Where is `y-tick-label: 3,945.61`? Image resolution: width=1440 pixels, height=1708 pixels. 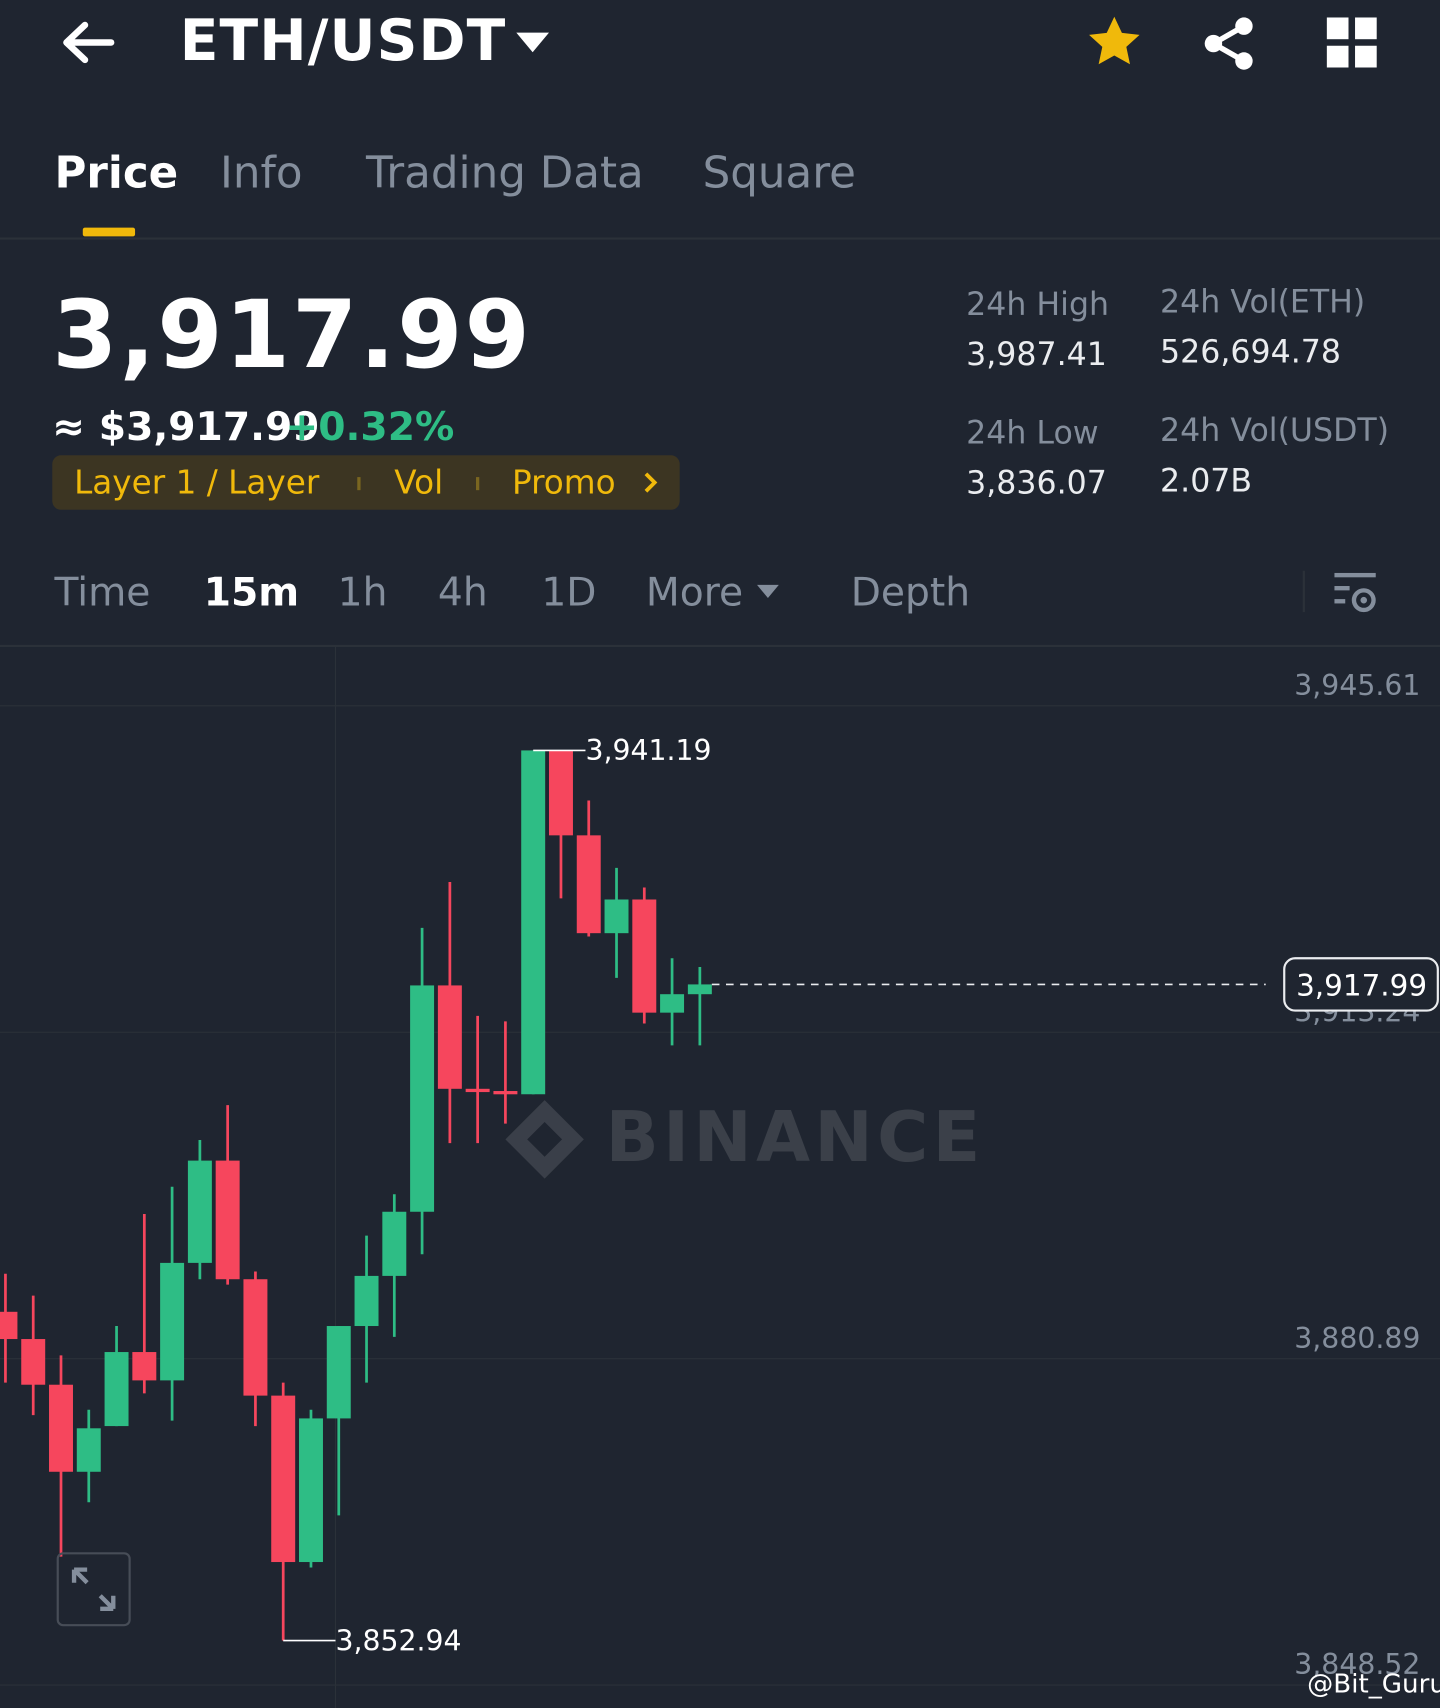 y-tick-label: 3,945.61 is located at coordinates (1357, 685).